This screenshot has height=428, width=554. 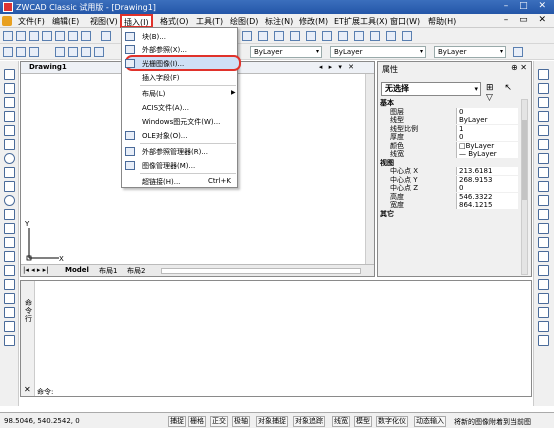 I want to click on zoom-prev-icon, so click(x=295, y=36).